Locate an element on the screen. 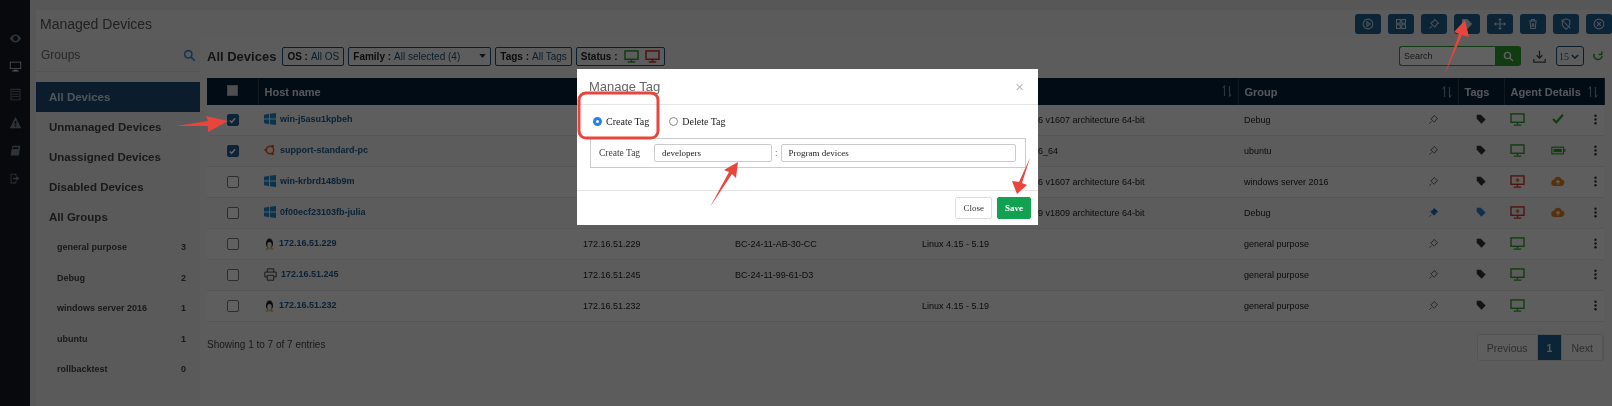 The image size is (1612, 406). column-header: Host name is located at coordinates (417, 91).